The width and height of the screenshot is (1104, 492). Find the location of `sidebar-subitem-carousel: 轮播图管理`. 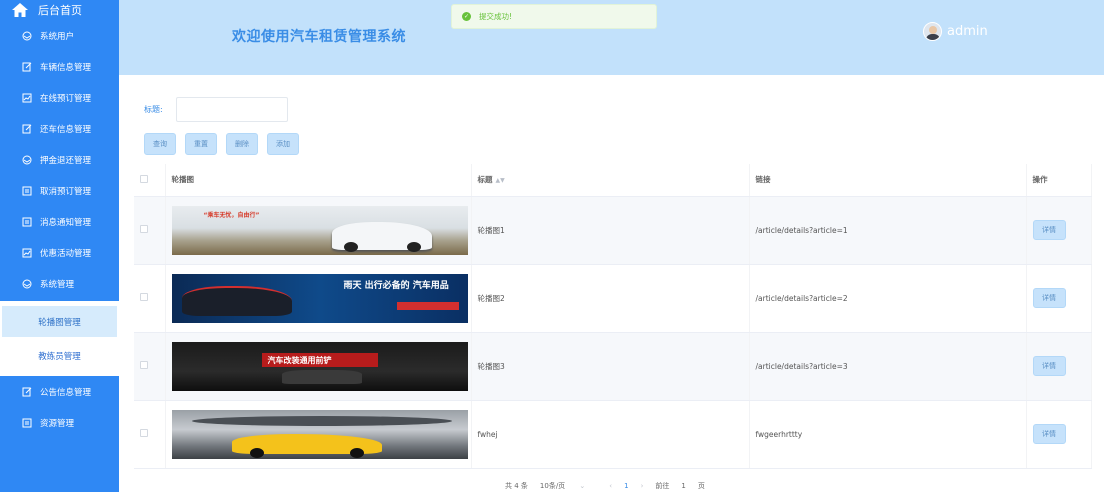

sidebar-subitem-carousel: 轮播图管理 is located at coordinates (59, 321).